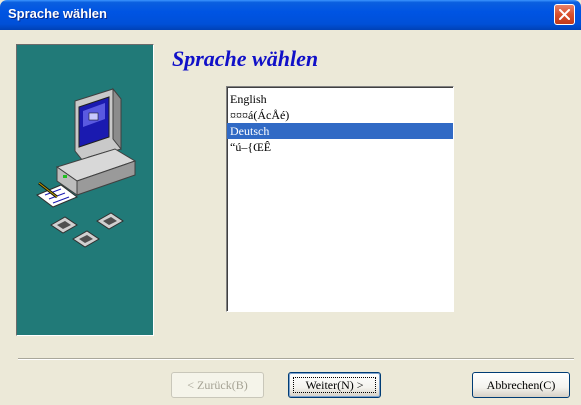  I want to click on language-option-deutsch: Deutsch, so click(340, 131).